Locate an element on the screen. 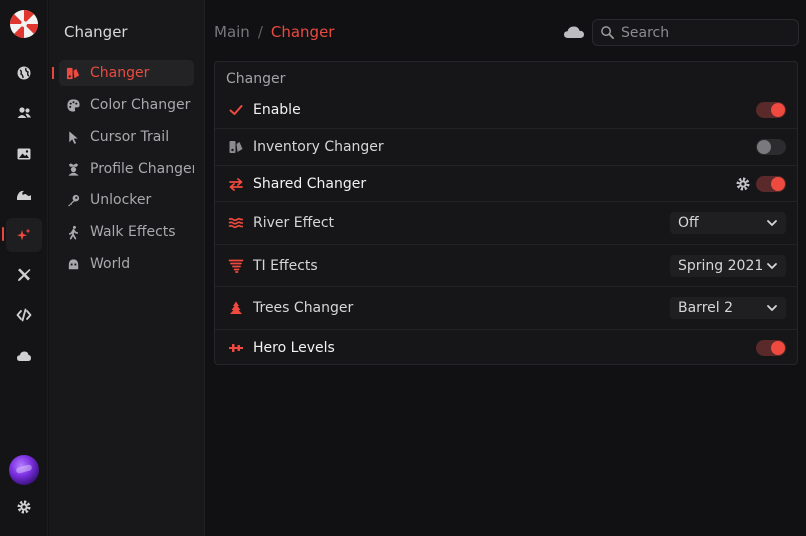  setting-row-enable: Enable is located at coordinates (506, 110).